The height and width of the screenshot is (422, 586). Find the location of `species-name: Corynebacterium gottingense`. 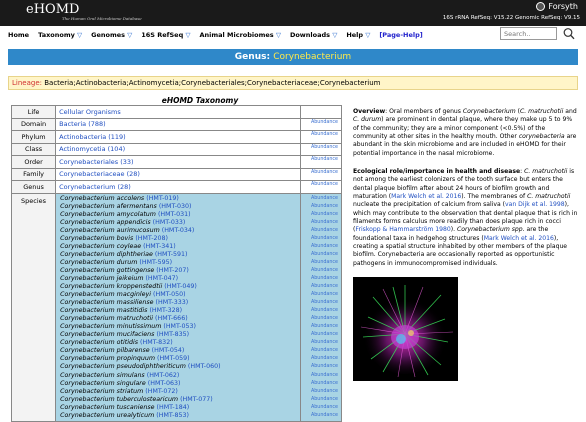

species-name: Corynebacterium gottingense is located at coordinates (107, 270).